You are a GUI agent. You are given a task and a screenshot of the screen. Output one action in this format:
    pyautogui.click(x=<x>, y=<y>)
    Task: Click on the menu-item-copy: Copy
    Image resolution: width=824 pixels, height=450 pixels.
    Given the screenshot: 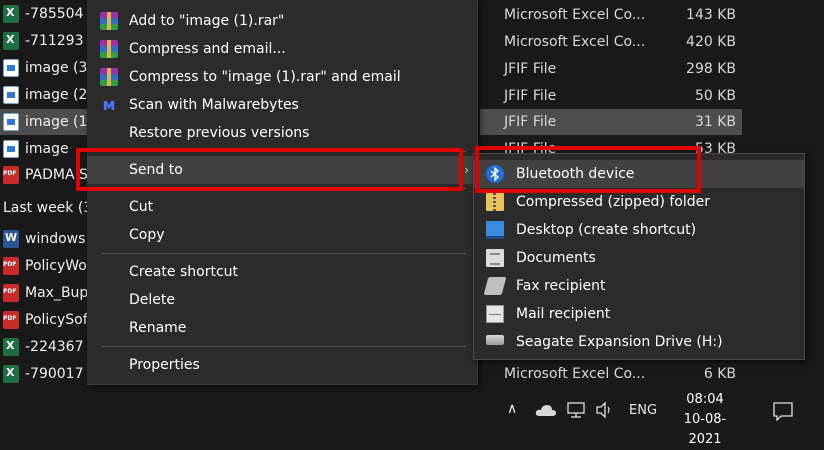 What is the action you would take?
    pyautogui.click(x=282, y=235)
    